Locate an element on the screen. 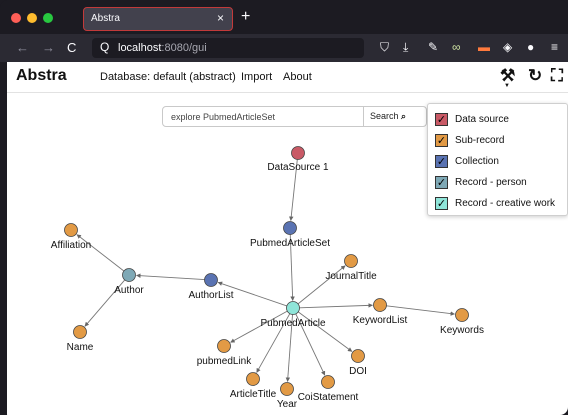 This screenshot has width=568, height=415. eye-icon: ● is located at coordinates (530, 47).